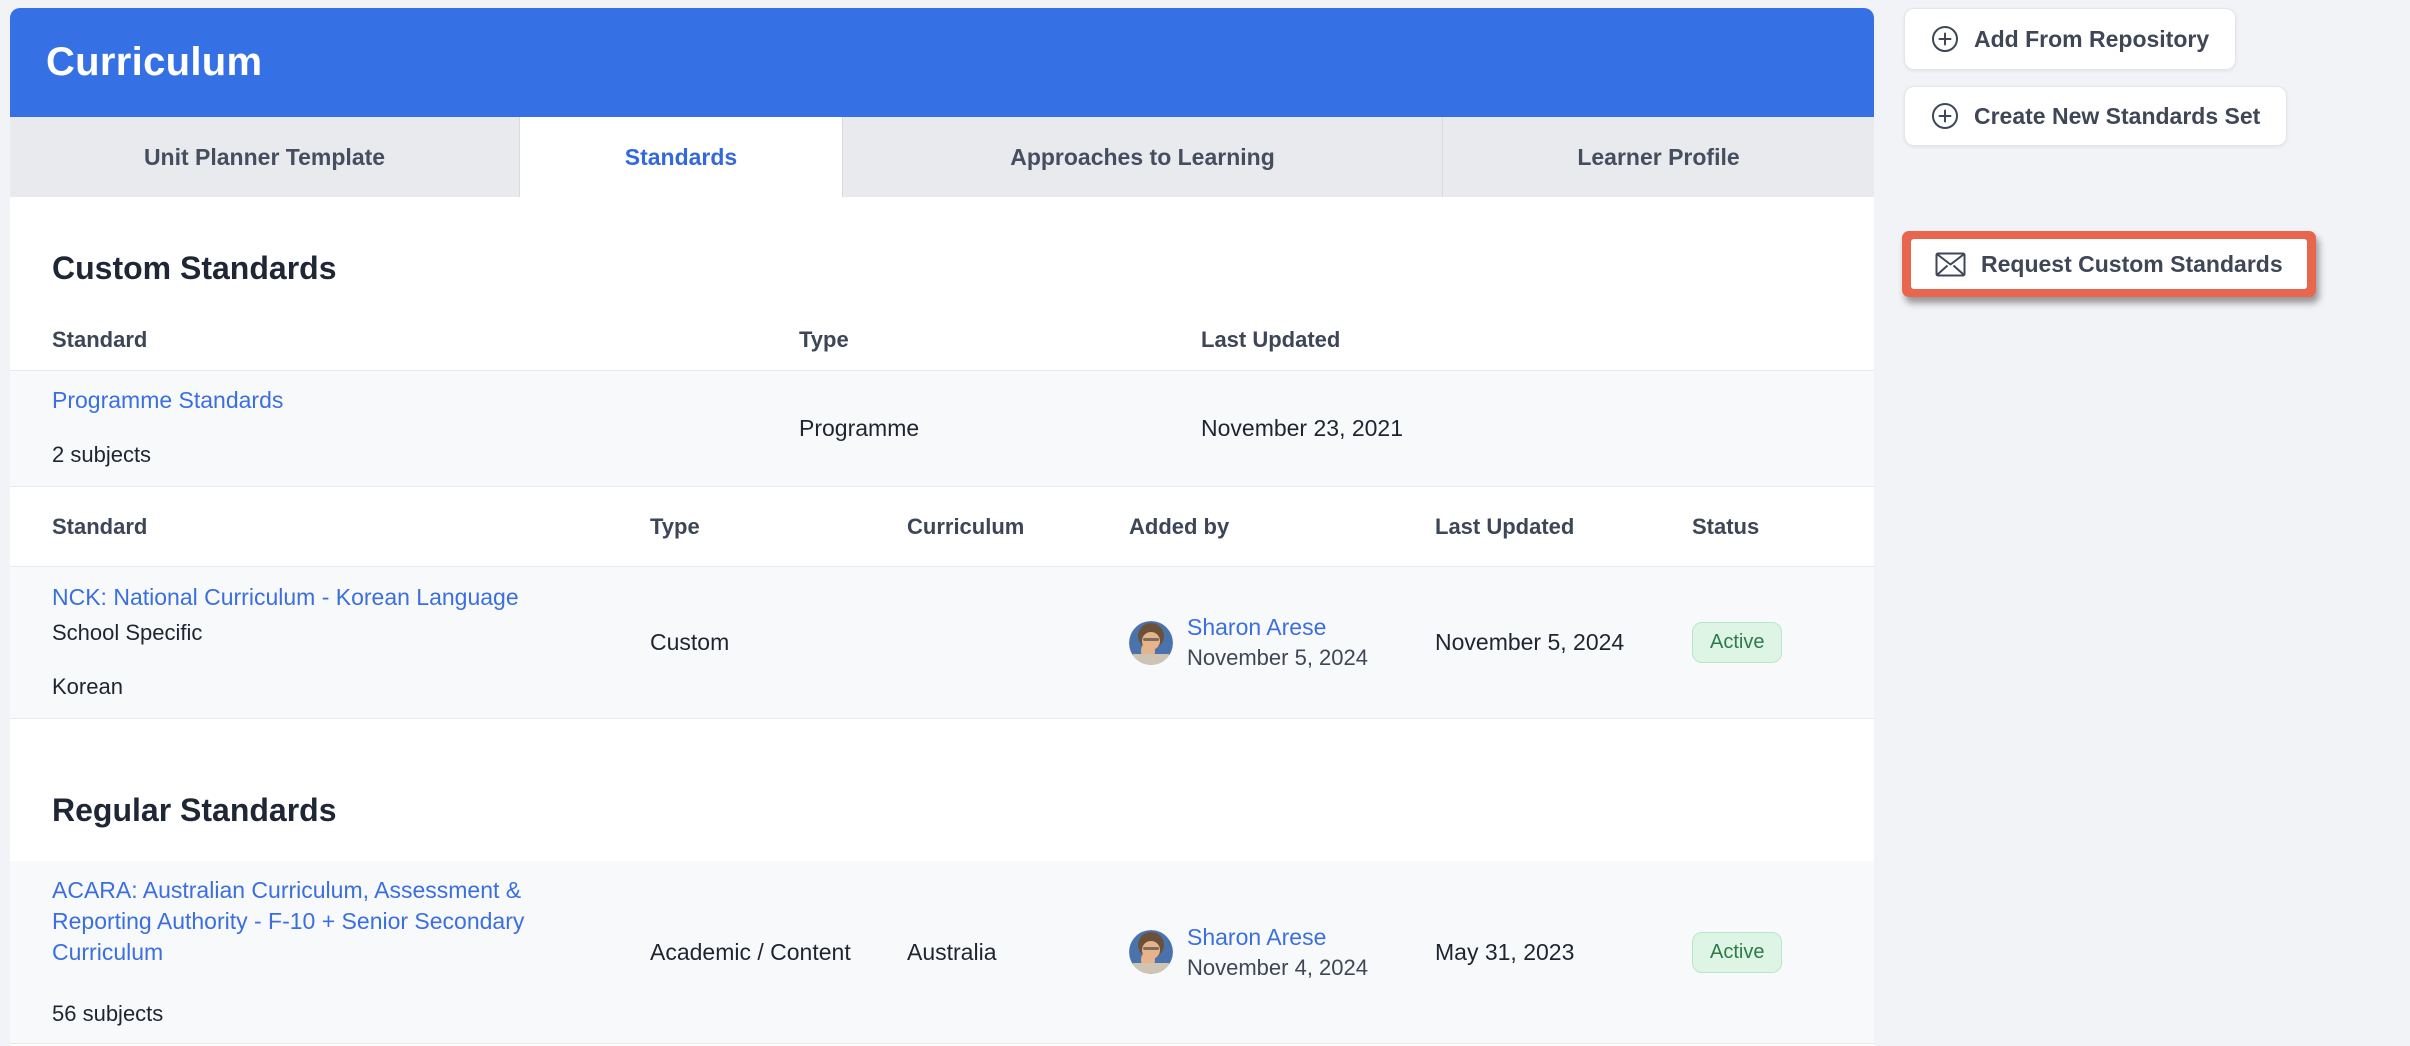 This screenshot has width=2410, height=1046. I want to click on programme-standards-link: Programme Standards, so click(425, 400).